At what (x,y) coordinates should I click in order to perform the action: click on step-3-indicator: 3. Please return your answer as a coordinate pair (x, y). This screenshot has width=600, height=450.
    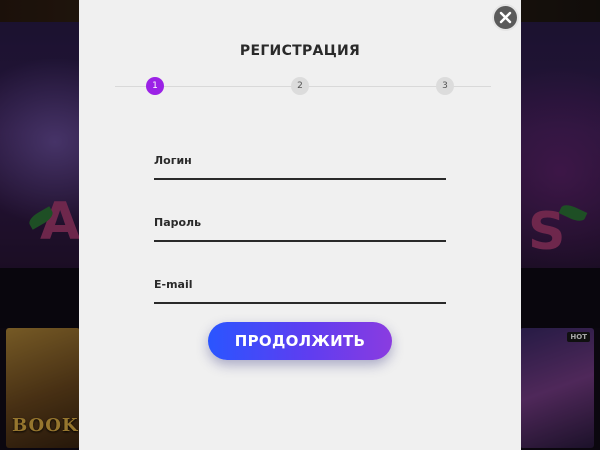
    Looking at the image, I should click on (445, 86).